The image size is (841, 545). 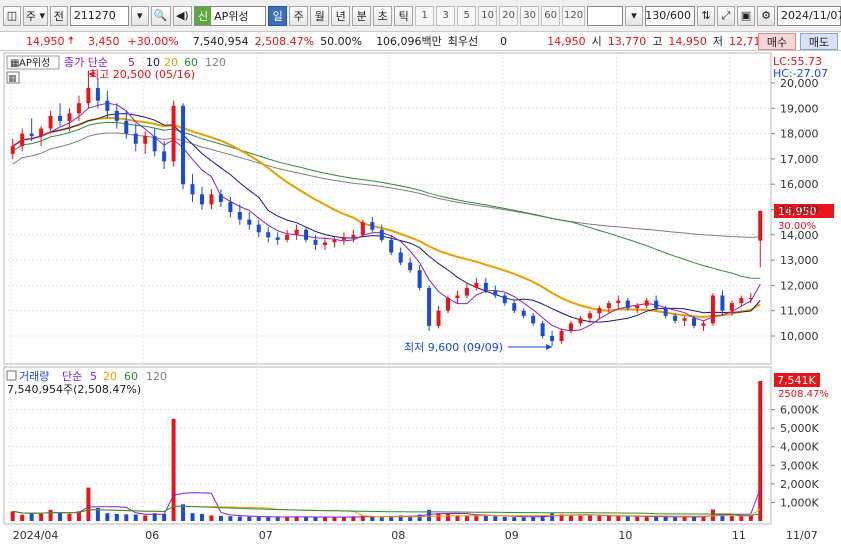 What do you see at coordinates (284, 41) in the screenshot?
I see `volume-ratio: 2,508.47%` at bounding box center [284, 41].